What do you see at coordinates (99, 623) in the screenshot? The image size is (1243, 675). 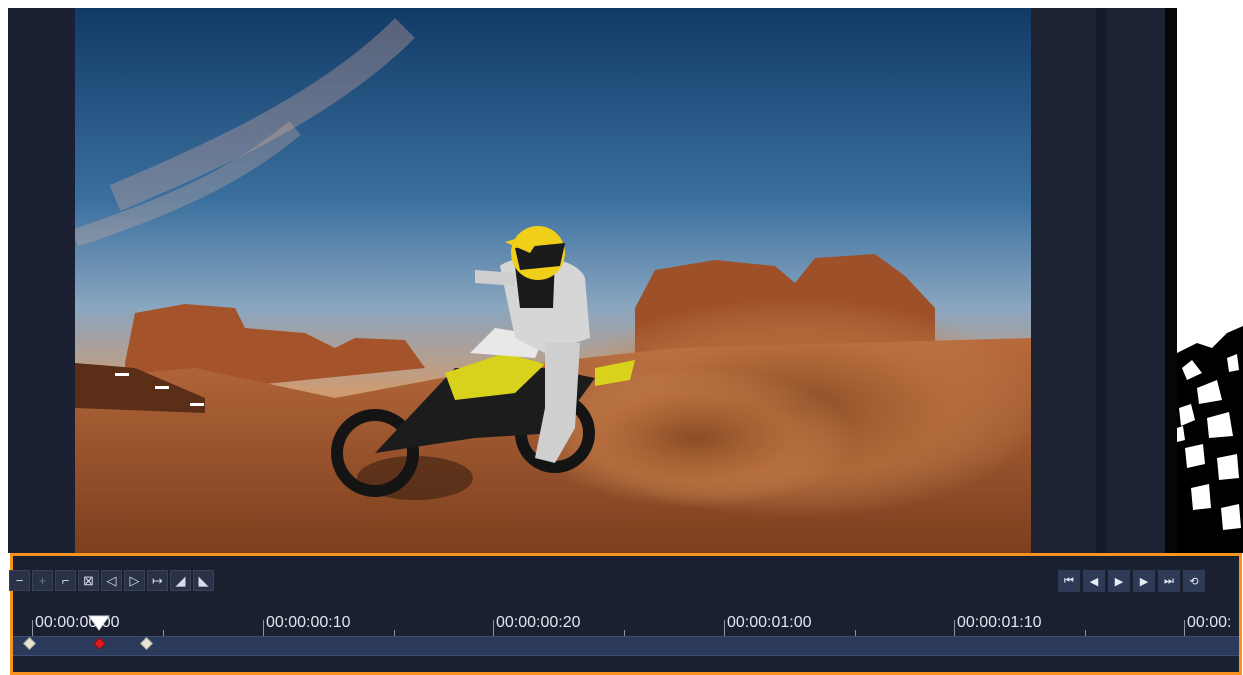 I see `playhead-handle` at bounding box center [99, 623].